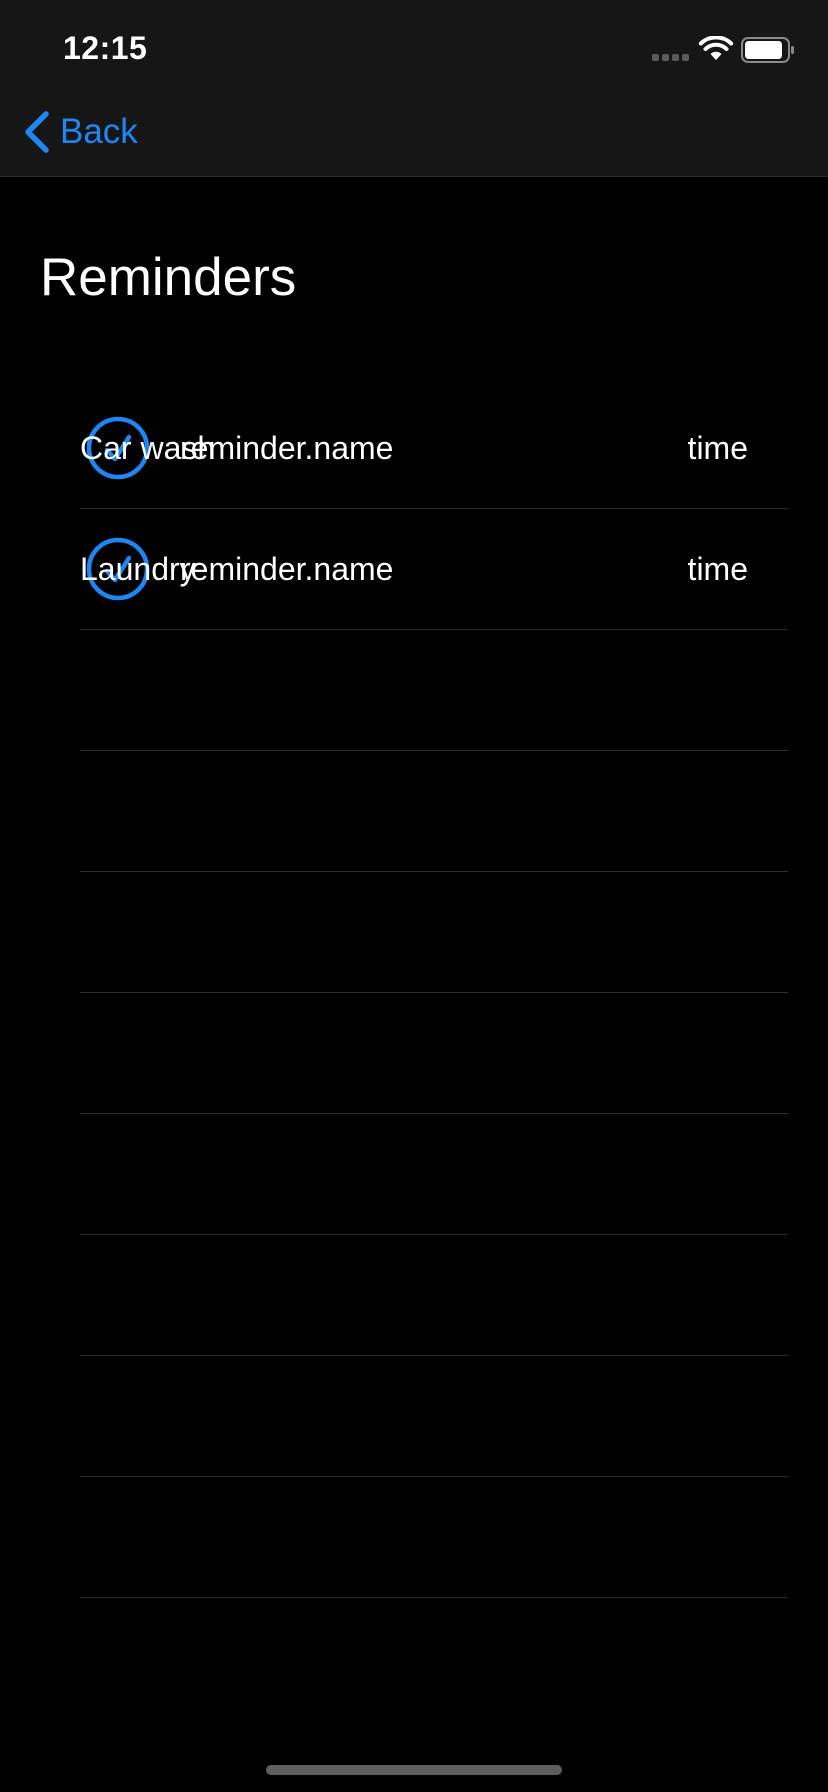  Describe the element at coordinates (414, 44) in the screenshot. I see `status-bar: 12:15` at that location.